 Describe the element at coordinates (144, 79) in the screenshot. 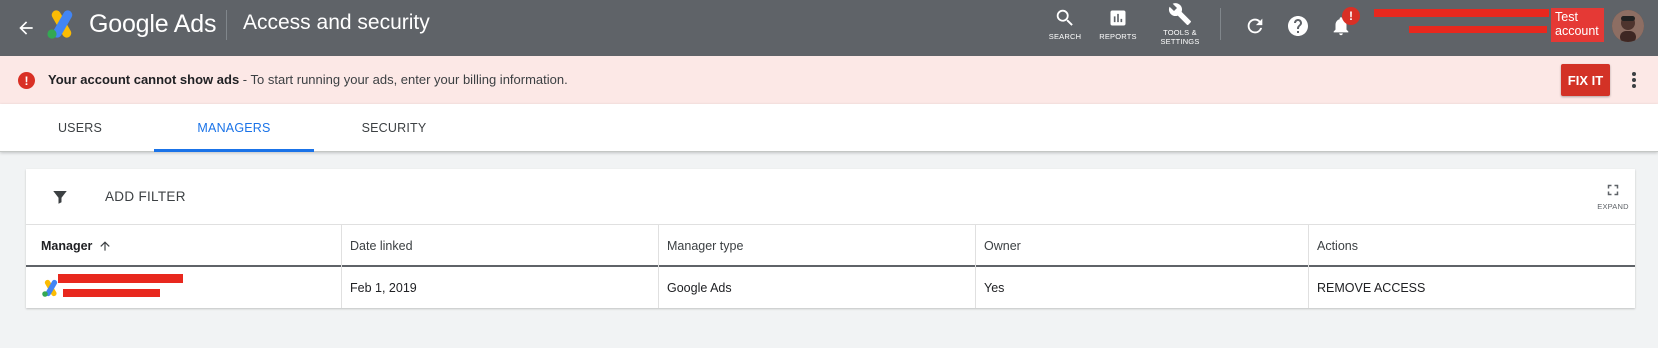

I see `banner-title: Your account cannot show ads` at that location.